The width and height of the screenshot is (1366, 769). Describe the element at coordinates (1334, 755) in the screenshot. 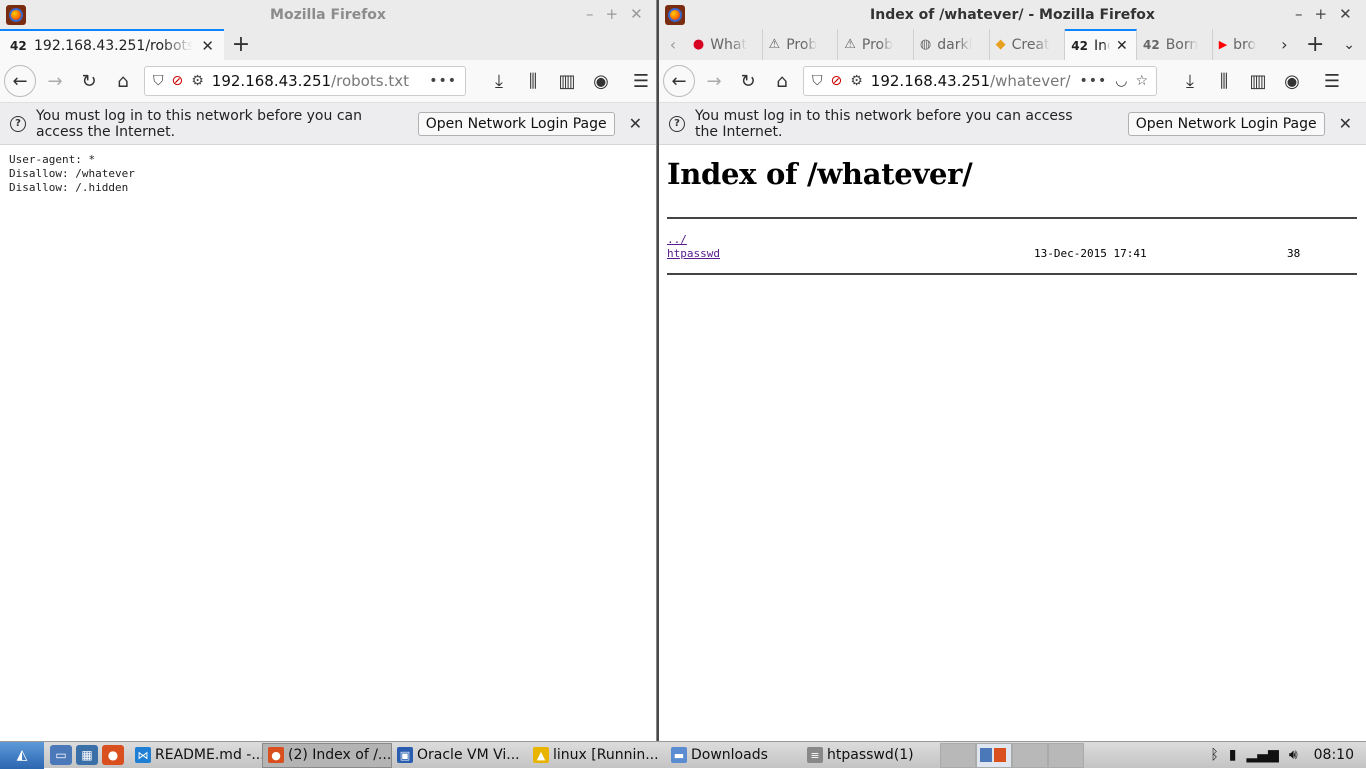

I see `clock: 08:10` at that location.